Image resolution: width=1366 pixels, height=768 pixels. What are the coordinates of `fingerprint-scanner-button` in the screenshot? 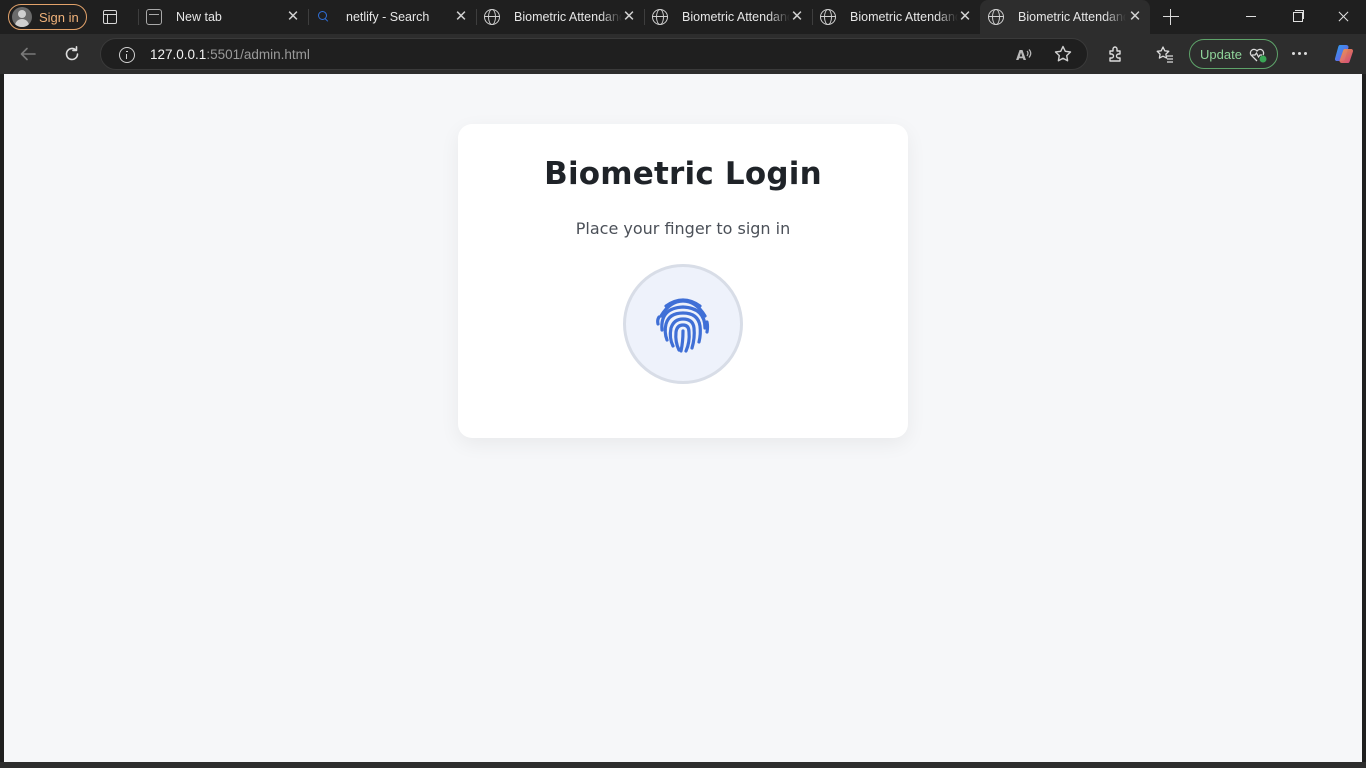 It's located at (683, 324).